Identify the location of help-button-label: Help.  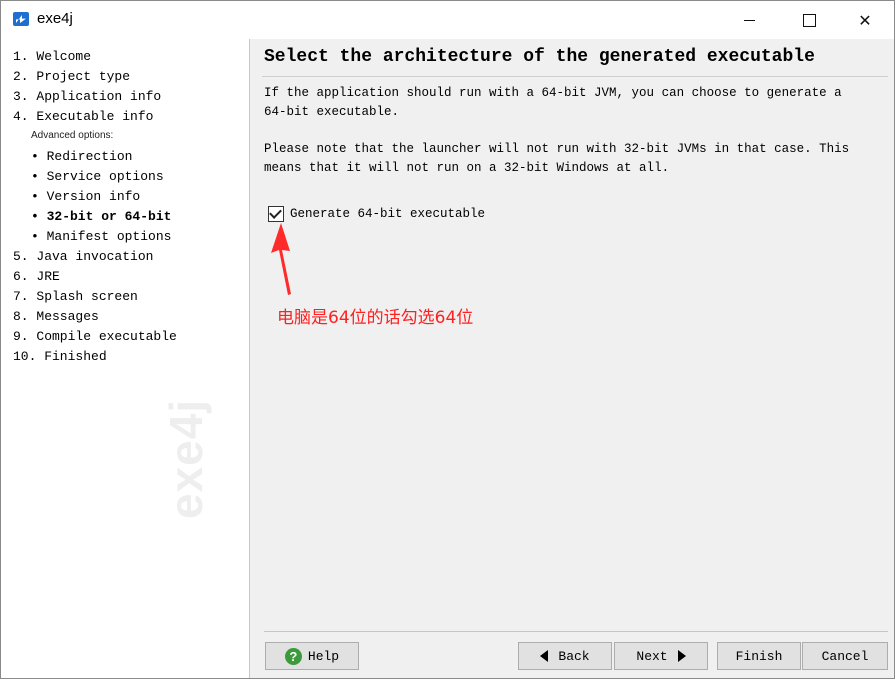
(323, 656).